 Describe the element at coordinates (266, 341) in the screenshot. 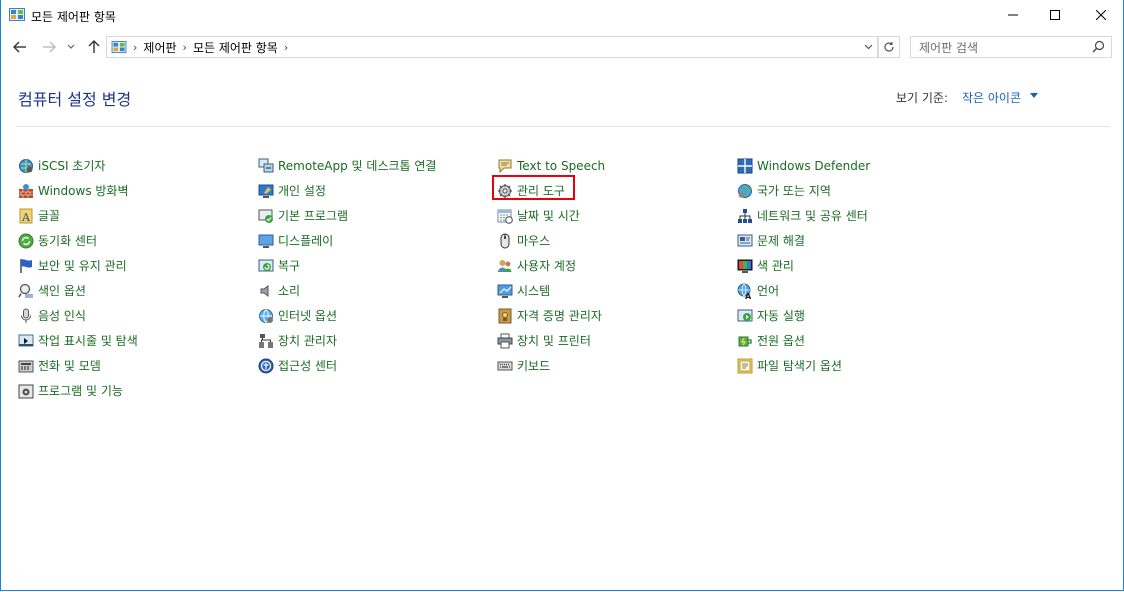

I see `device-manager-icon` at that location.